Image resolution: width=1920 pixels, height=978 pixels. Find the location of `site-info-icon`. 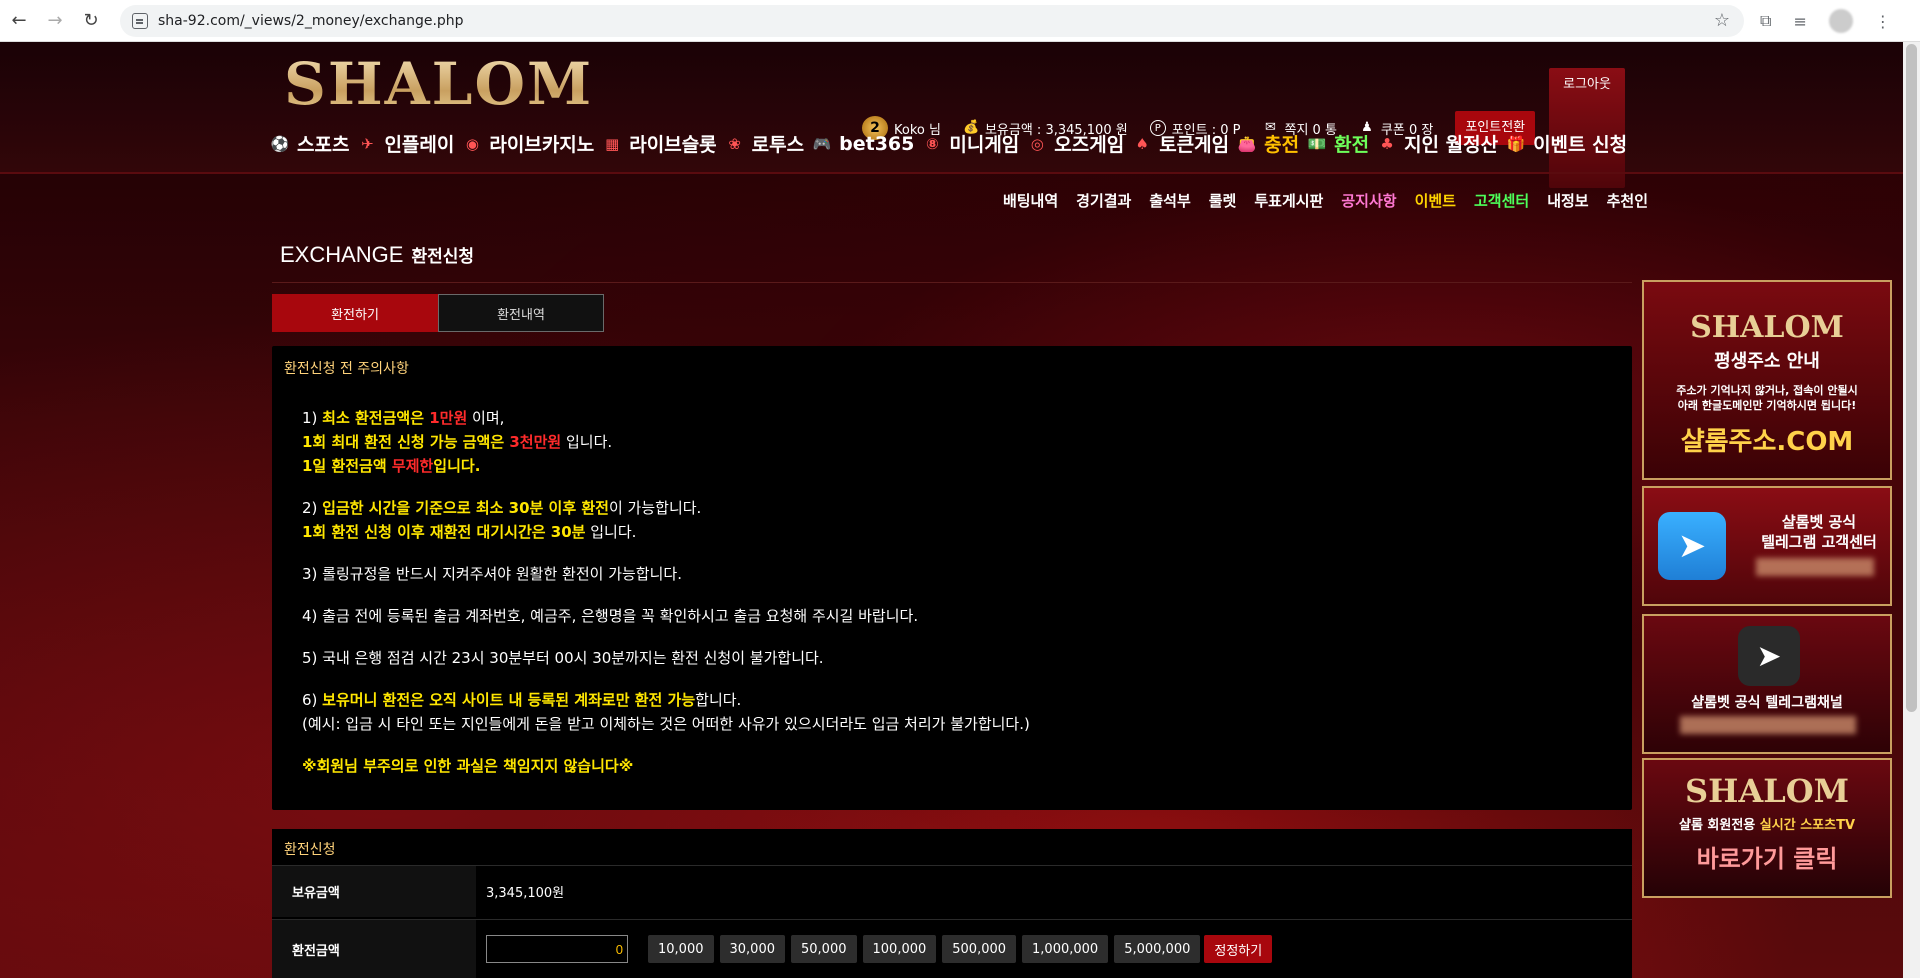

site-info-icon is located at coordinates (140, 21).